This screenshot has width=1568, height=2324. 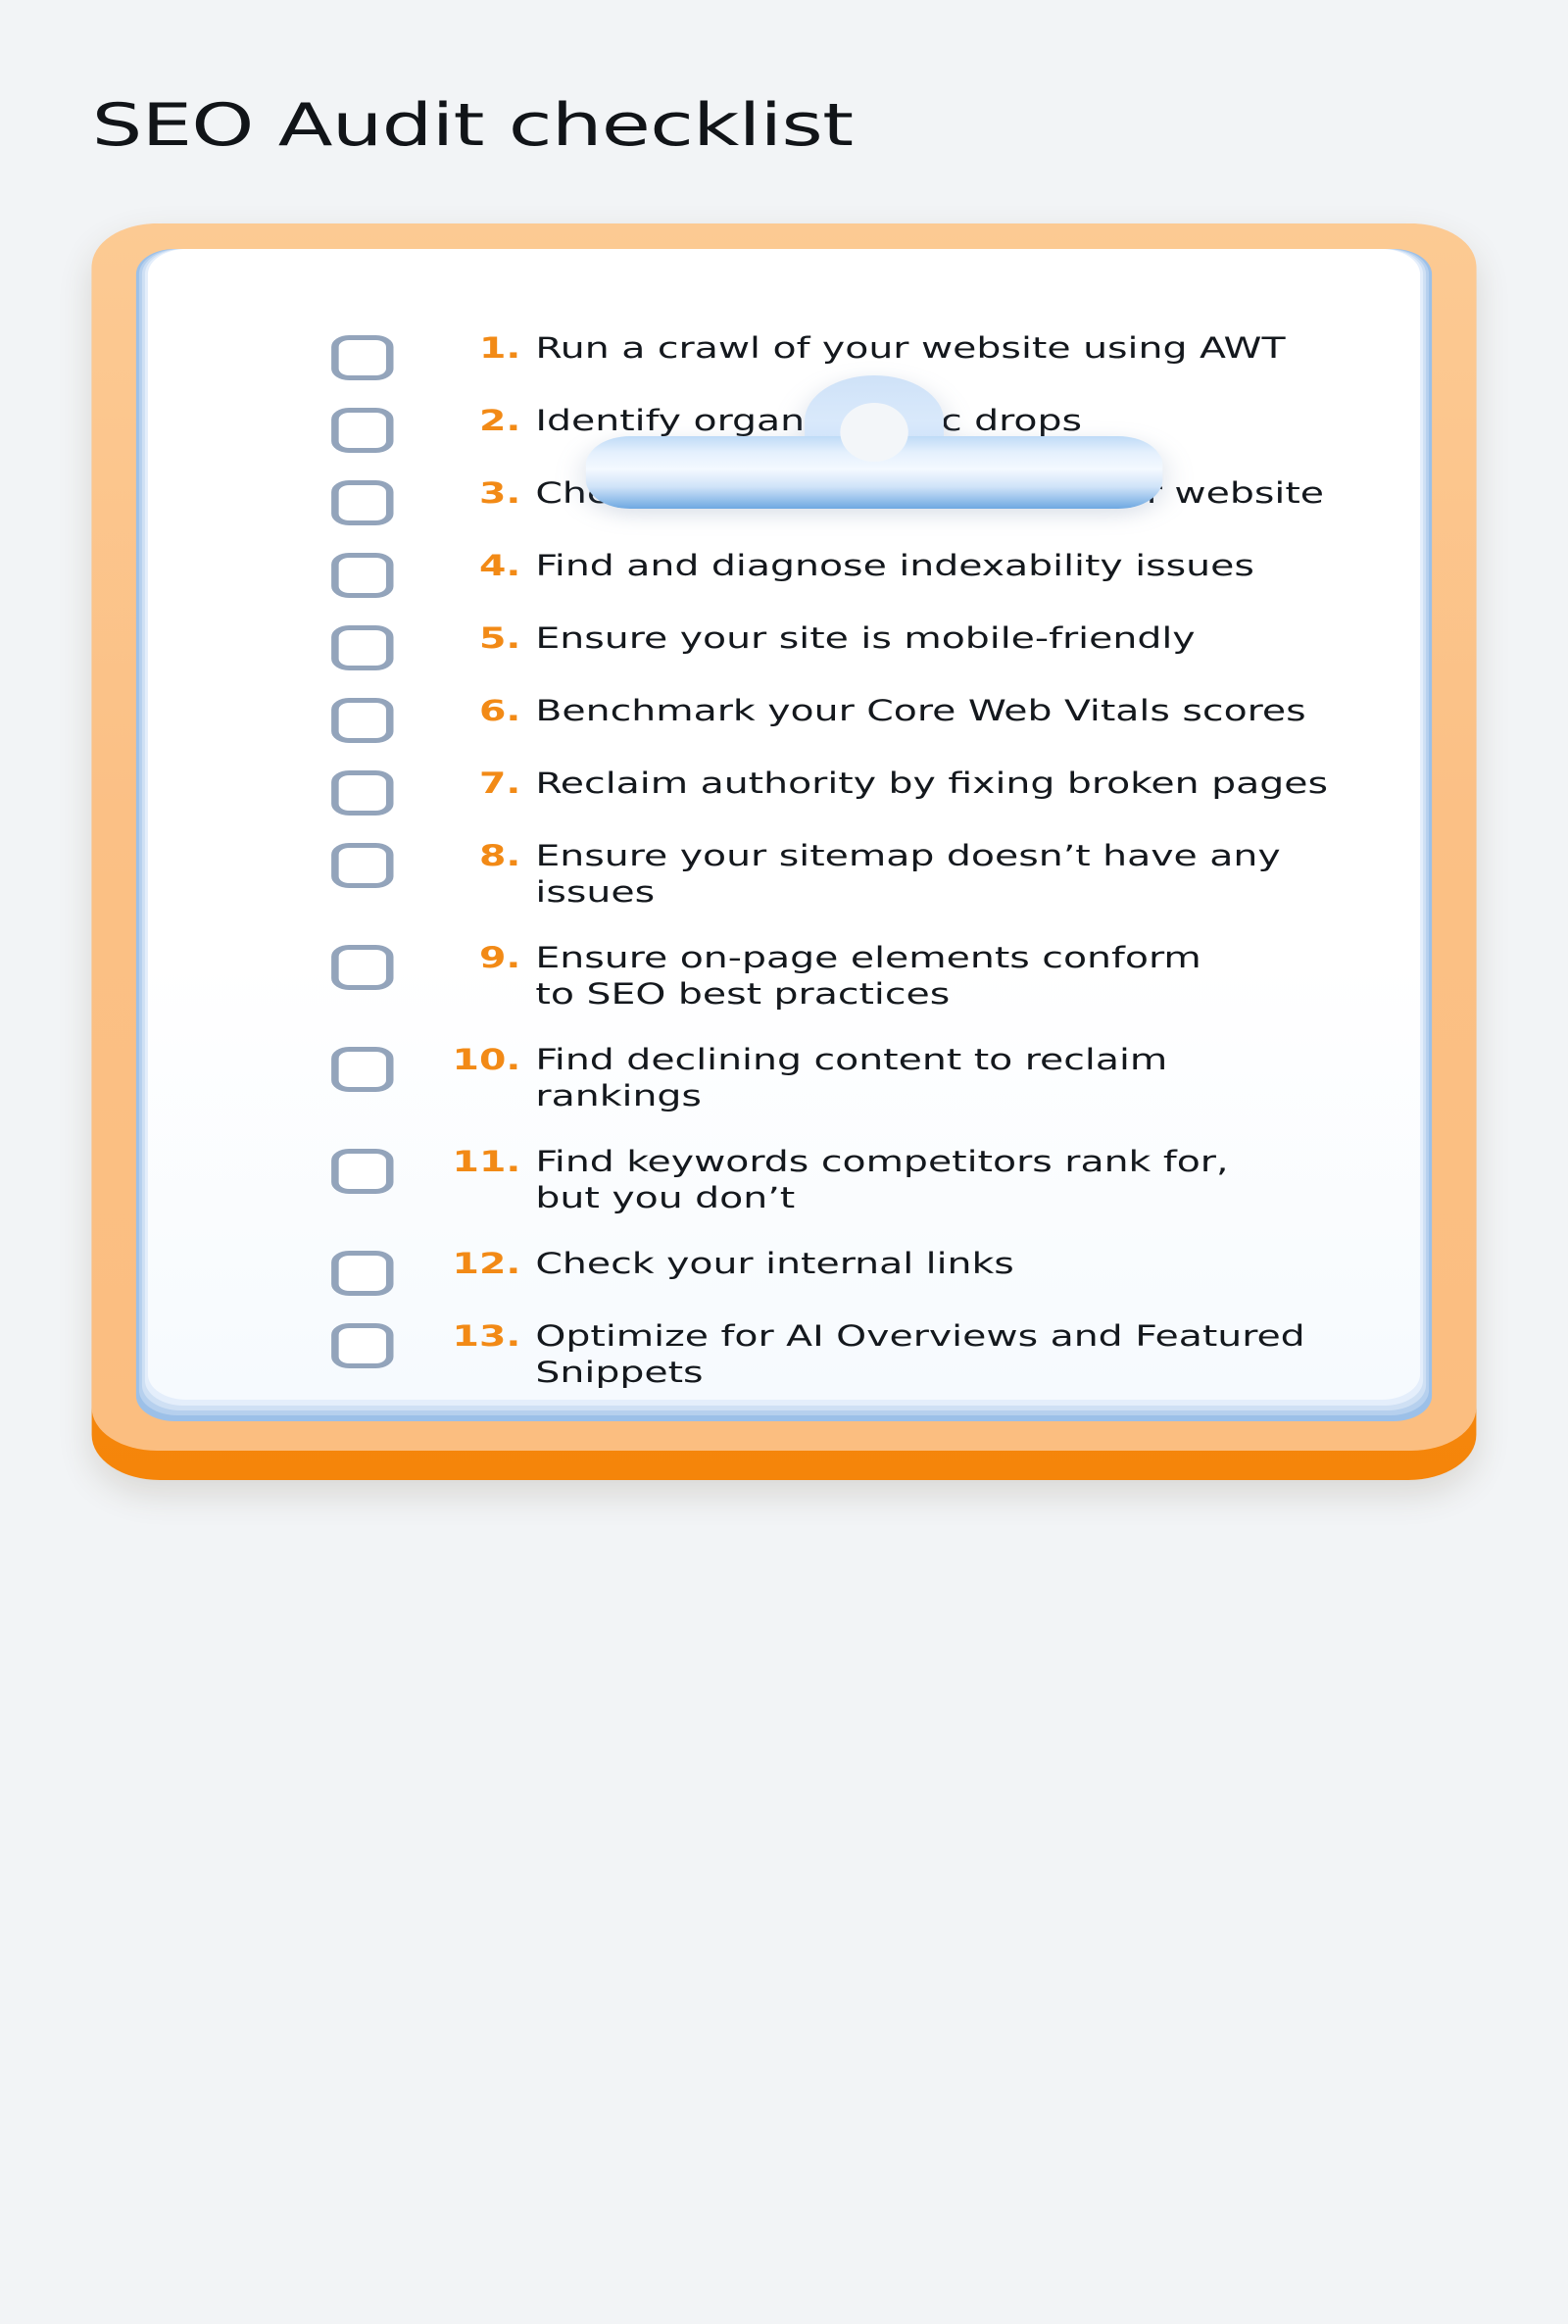 What do you see at coordinates (932, 783) in the screenshot?
I see `checklist-item-label: Reclaim authority by fixing broken pages` at bounding box center [932, 783].